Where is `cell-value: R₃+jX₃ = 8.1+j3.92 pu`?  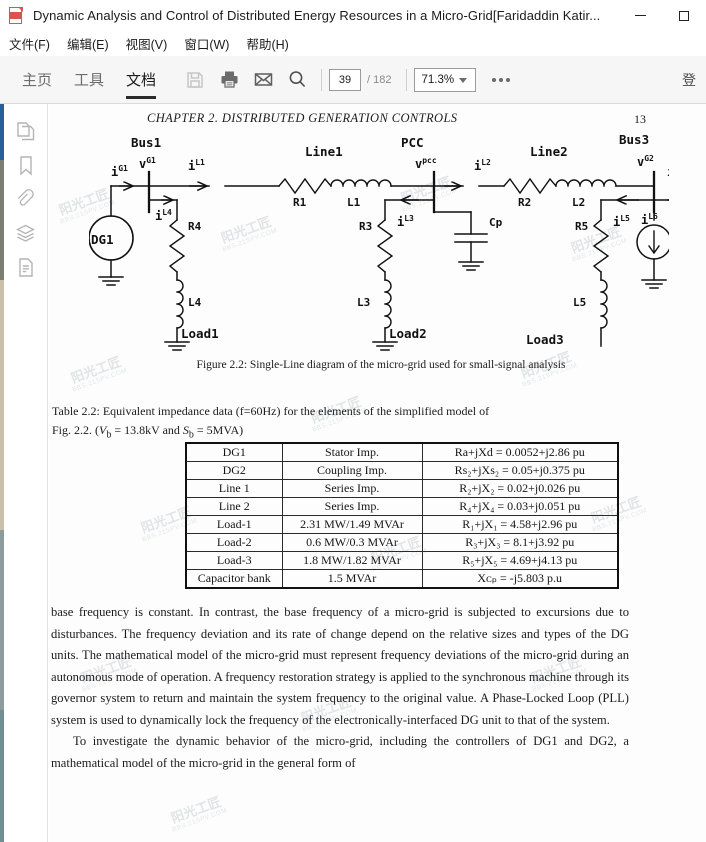
cell-value: R₃+jX₃ = 8.1+j3.92 pu is located at coordinates (520, 542).